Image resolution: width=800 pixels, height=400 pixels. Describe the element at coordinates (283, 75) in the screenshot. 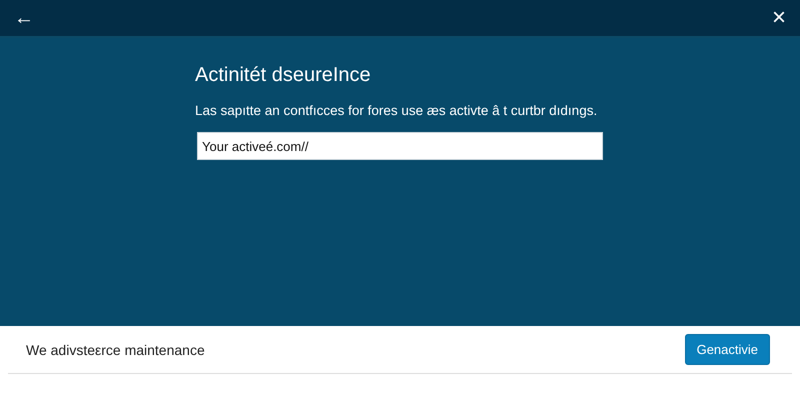

I see `dialog-title: Actinitét dseureInce` at that location.